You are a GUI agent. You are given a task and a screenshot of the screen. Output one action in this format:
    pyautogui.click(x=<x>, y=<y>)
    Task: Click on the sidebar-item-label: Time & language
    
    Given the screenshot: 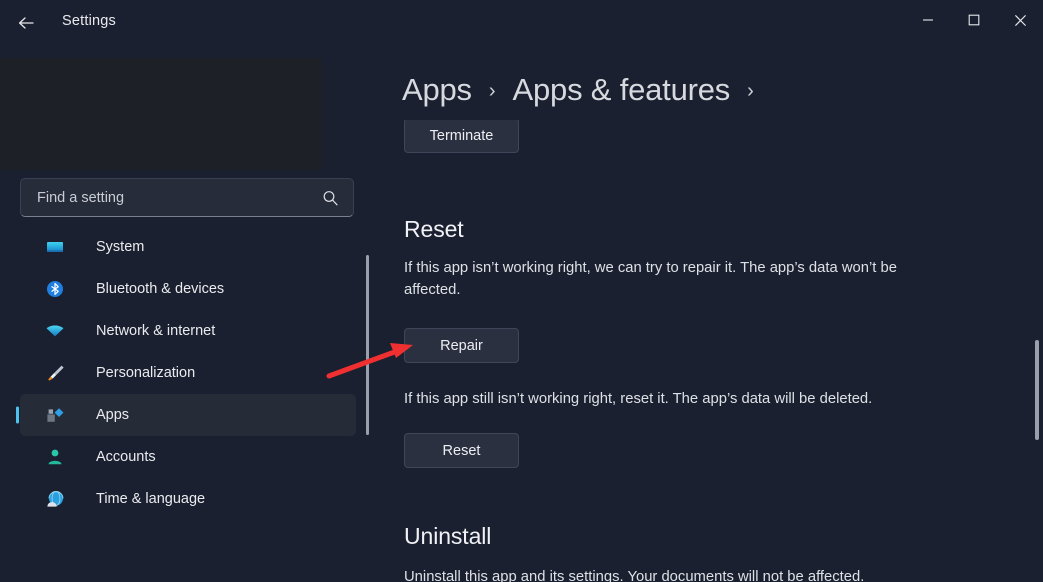 What is the action you would take?
    pyautogui.click(x=151, y=499)
    